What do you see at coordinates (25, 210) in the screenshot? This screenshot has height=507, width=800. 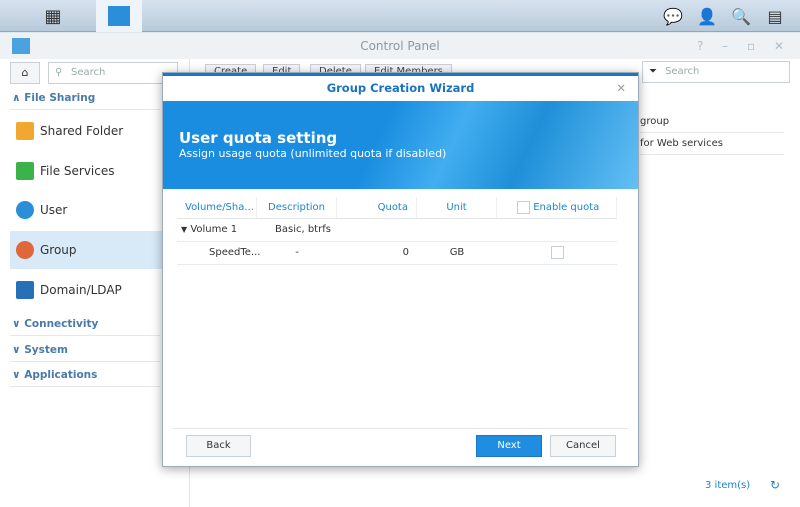 I see `user-icon` at bounding box center [25, 210].